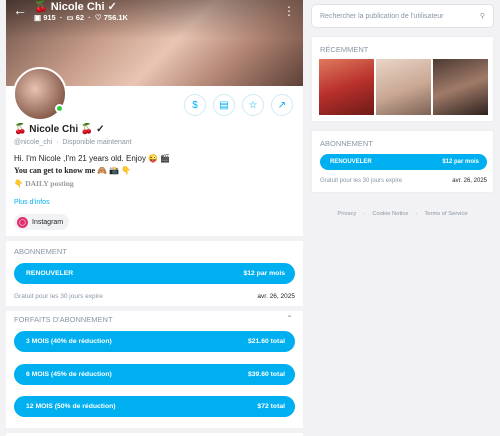 The image size is (500, 436). Describe the element at coordinates (154, 341) in the screenshot. I see `bundle-3-months-button: 3 MOIS (40% de réduction) $21.60 total` at that location.